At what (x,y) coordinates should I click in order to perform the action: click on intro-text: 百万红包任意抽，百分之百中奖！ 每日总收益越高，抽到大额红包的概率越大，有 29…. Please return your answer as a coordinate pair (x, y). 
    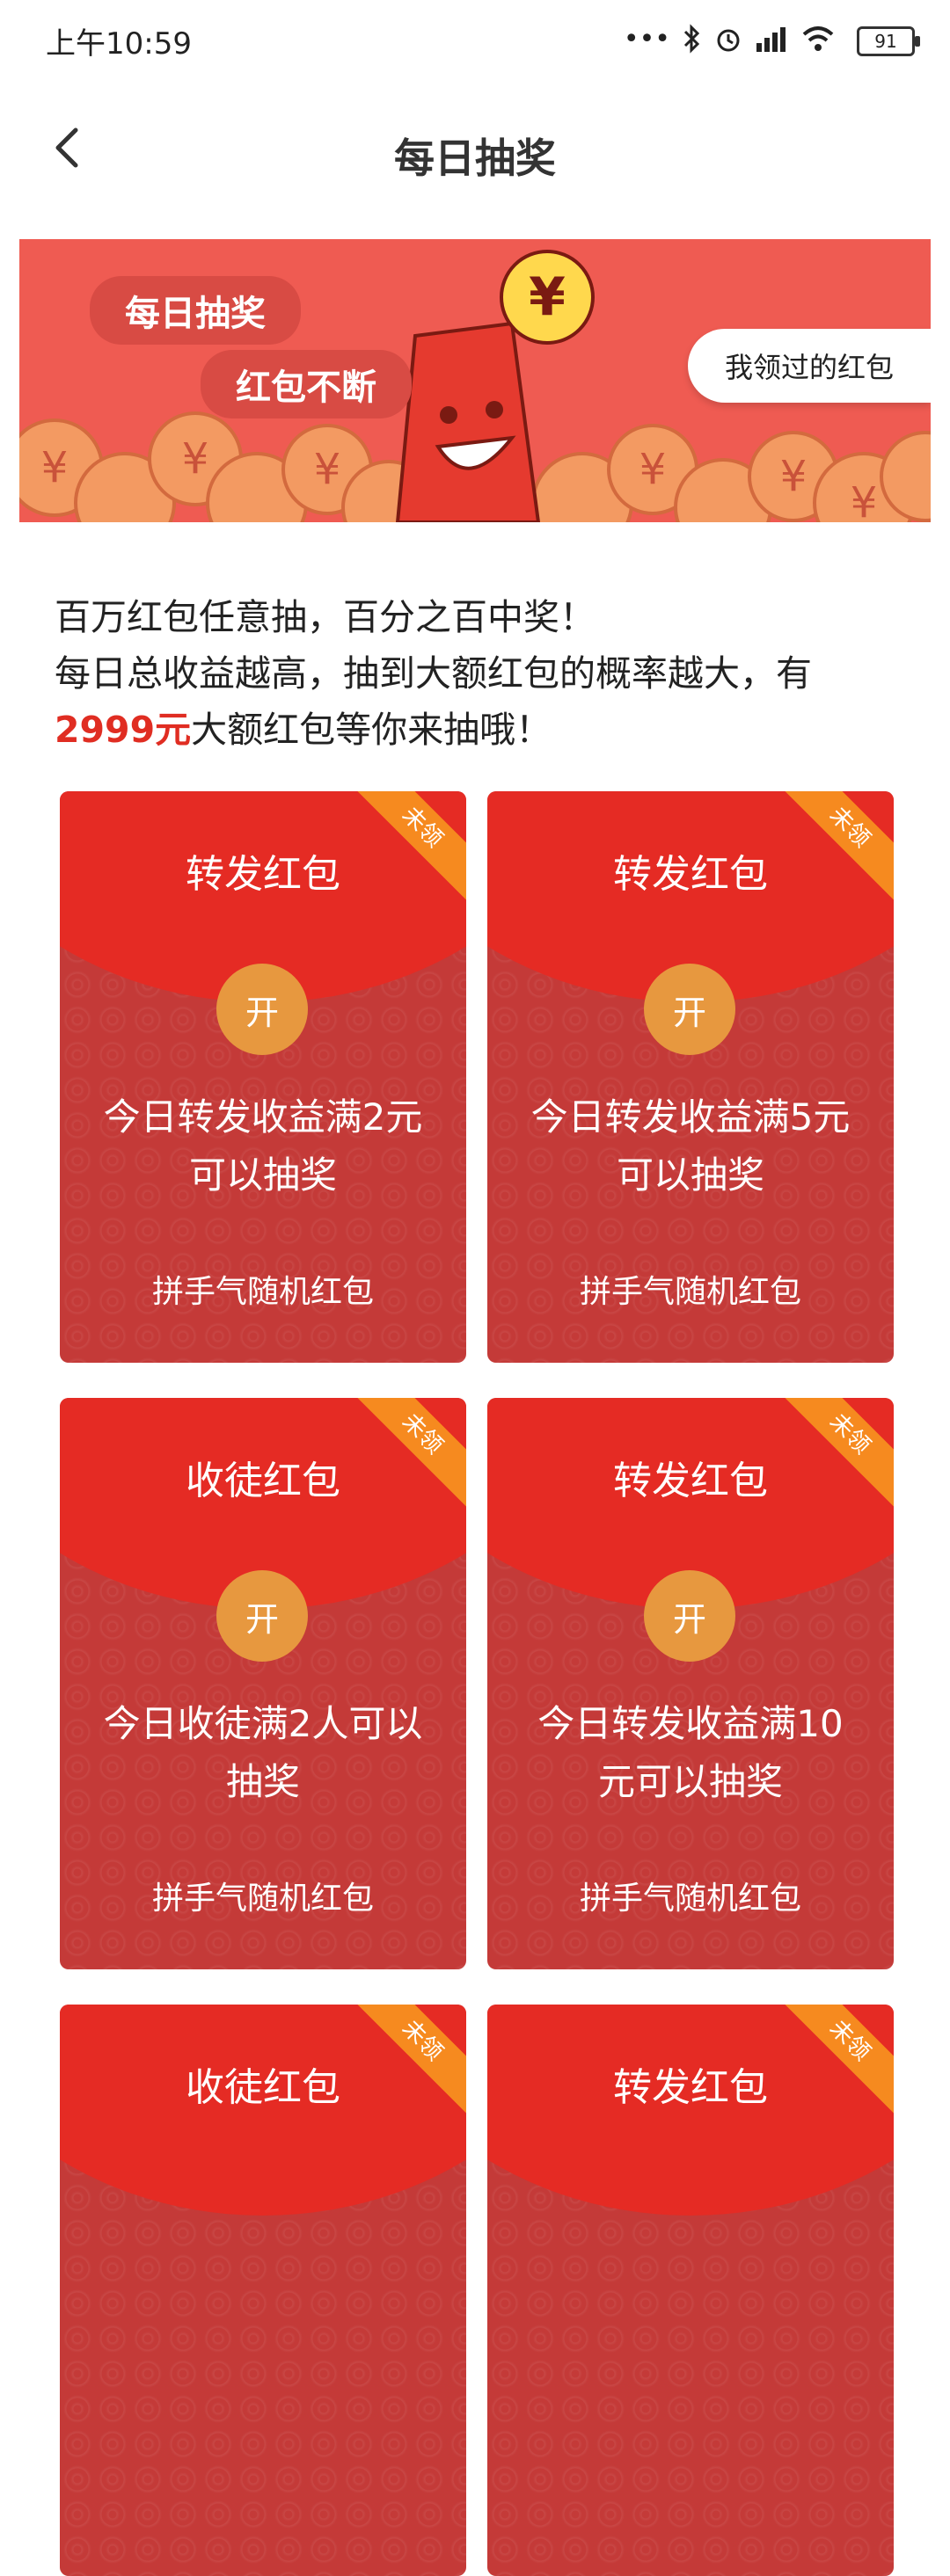
    Looking at the image, I should click on (486, 673).